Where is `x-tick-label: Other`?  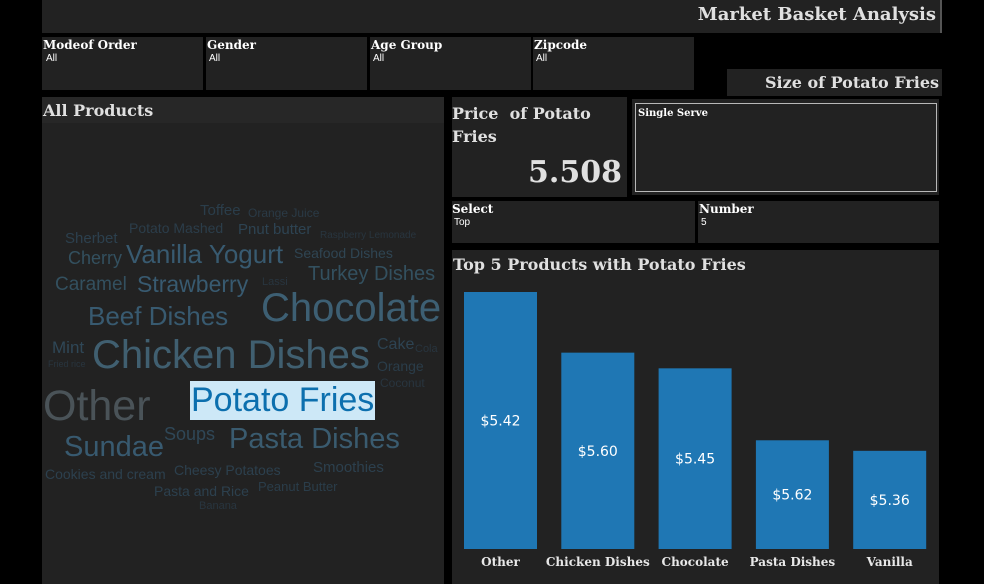 x-tick-label: Other is located at coordinates (500, 562).